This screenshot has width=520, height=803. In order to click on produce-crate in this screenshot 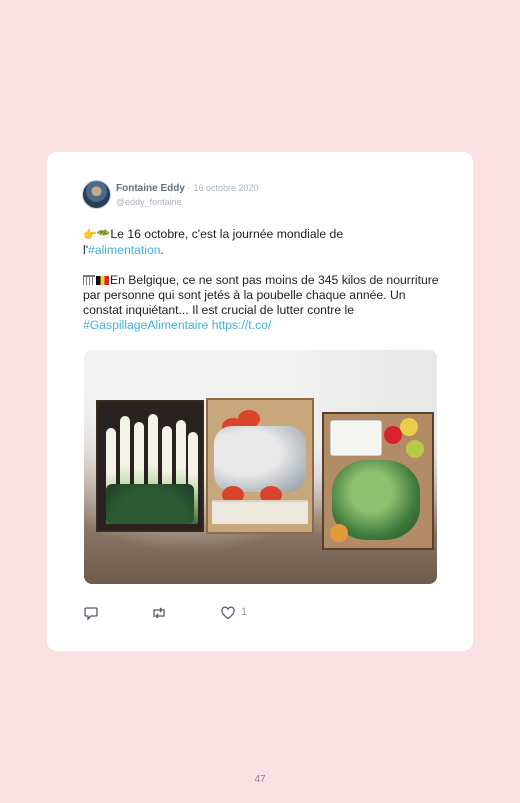, I will do `click(378, 481)`.